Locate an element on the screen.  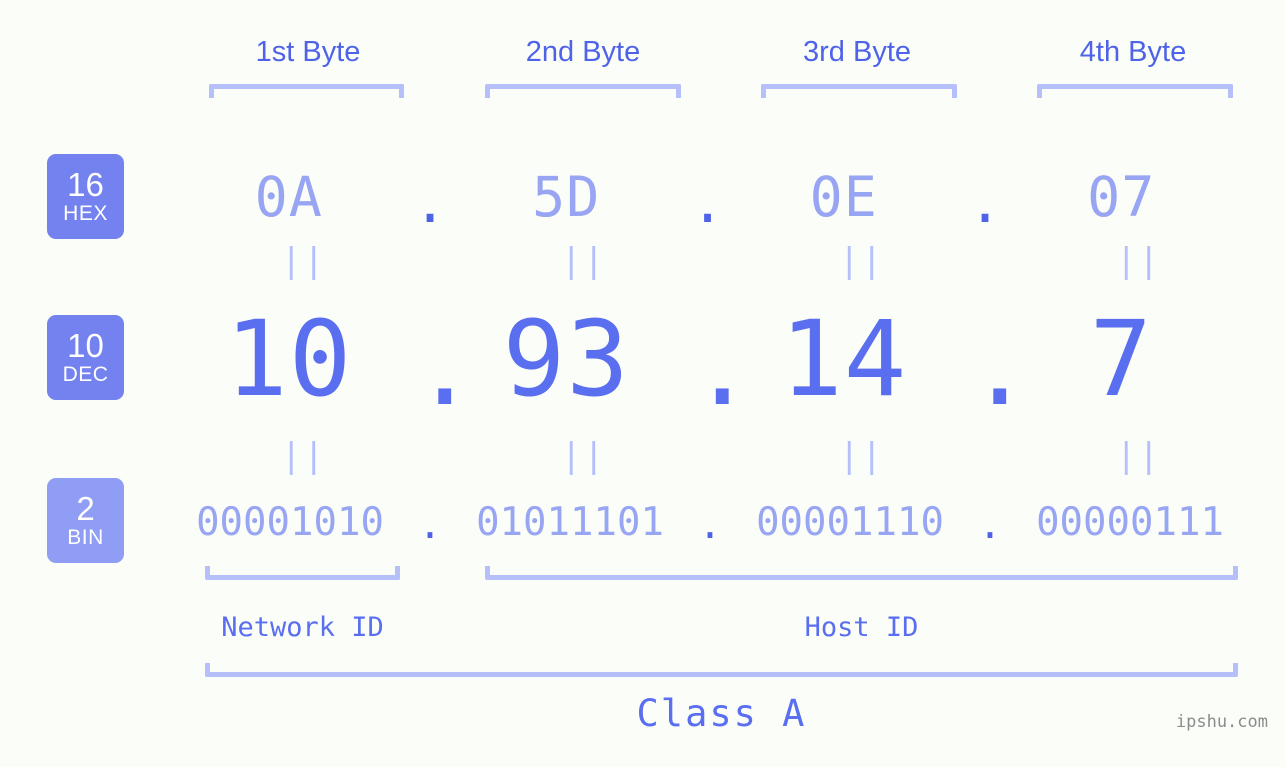
base-badge-dec-number: 10 is located at coordinates (85, 345).